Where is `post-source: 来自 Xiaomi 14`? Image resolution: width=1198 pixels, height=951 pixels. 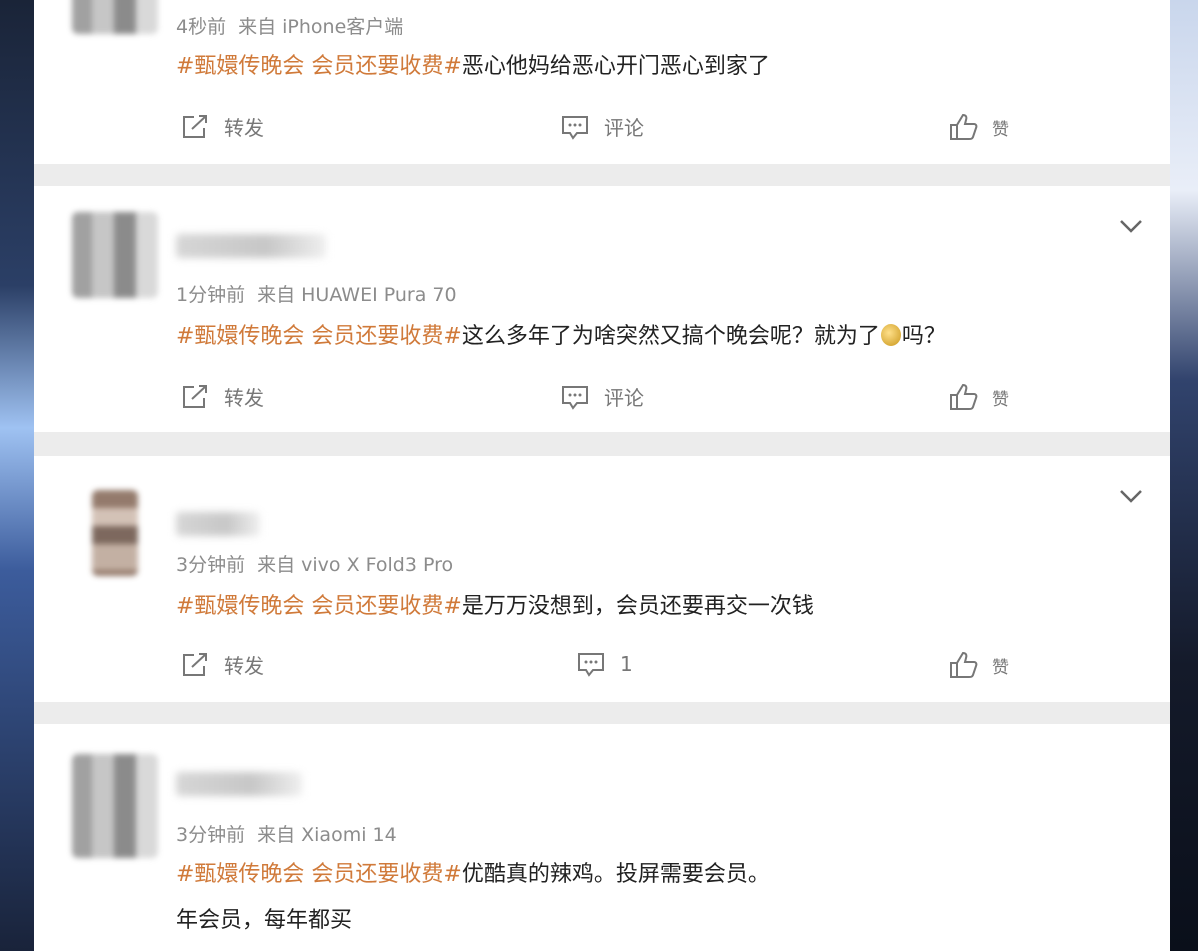 post-source: 来自 Xiaomi 14 is located at coordinates (327, 835).